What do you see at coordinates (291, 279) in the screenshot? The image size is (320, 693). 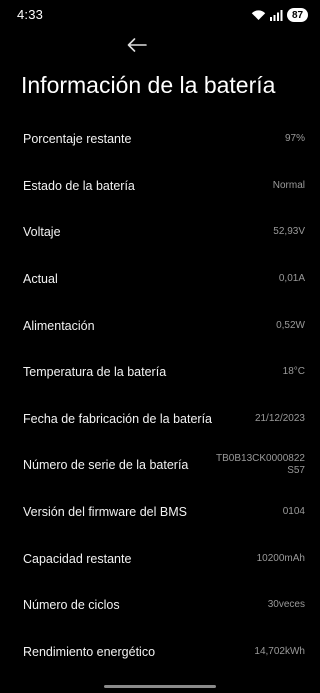 I see `row-value: 0,01A` at bounding box center [291, 279].